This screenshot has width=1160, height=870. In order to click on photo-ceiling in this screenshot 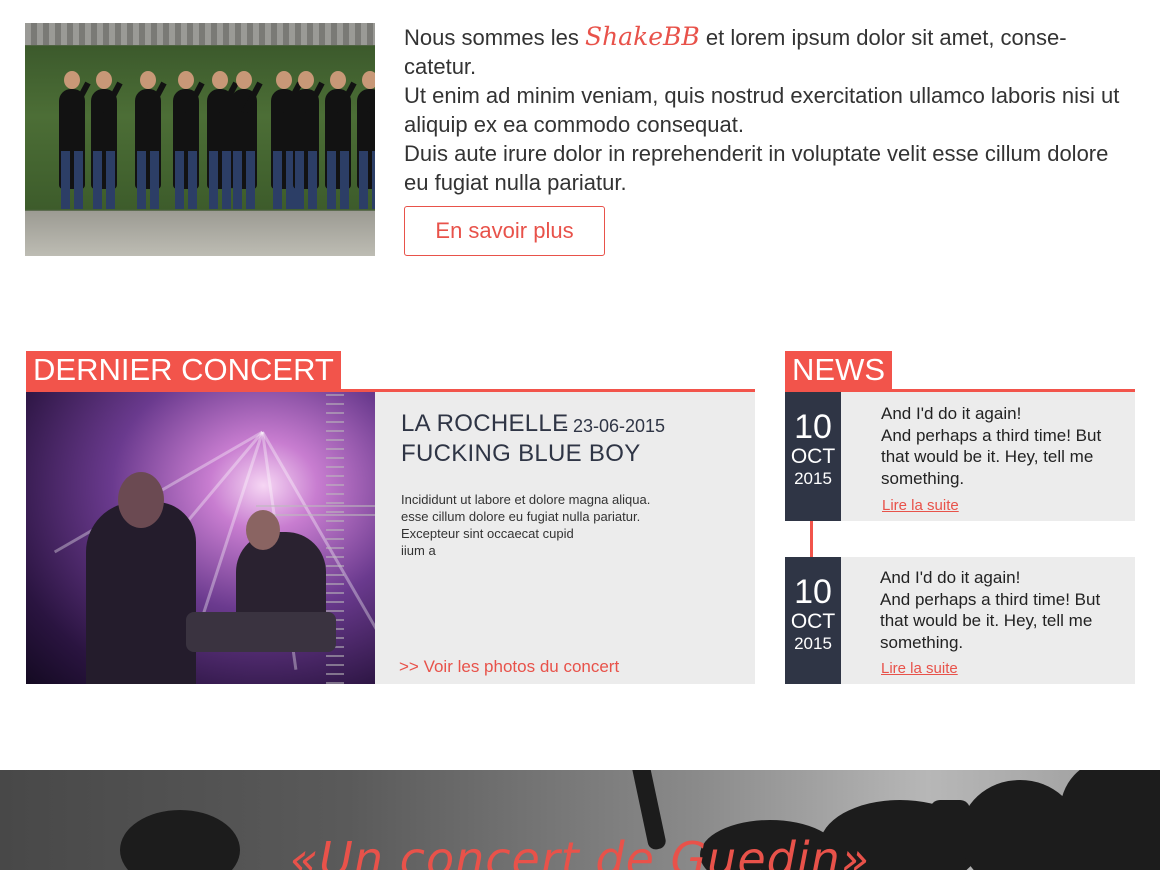, I will do `click(200, 34)`.